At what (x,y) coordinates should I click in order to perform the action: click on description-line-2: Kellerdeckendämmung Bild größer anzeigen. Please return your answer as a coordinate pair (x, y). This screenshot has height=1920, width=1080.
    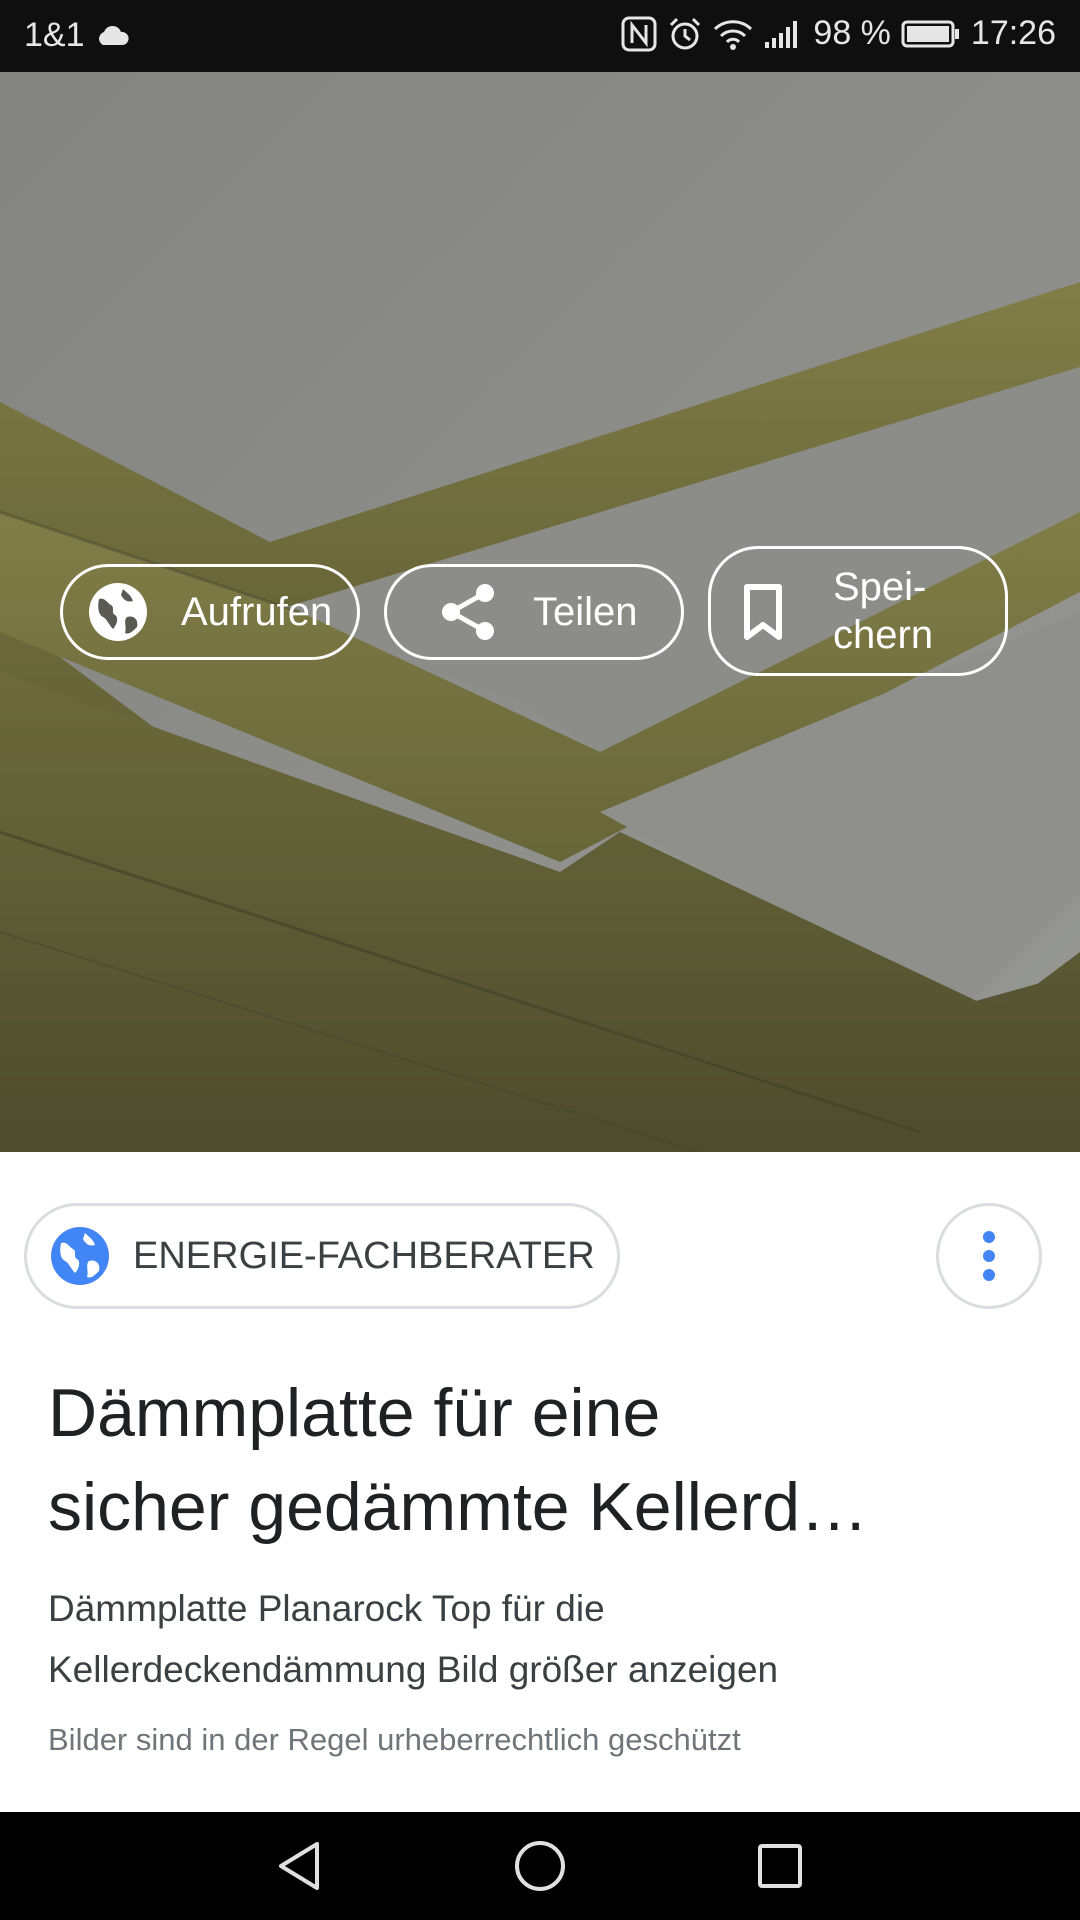
    Looking at the image, I should click on (413, 1669).